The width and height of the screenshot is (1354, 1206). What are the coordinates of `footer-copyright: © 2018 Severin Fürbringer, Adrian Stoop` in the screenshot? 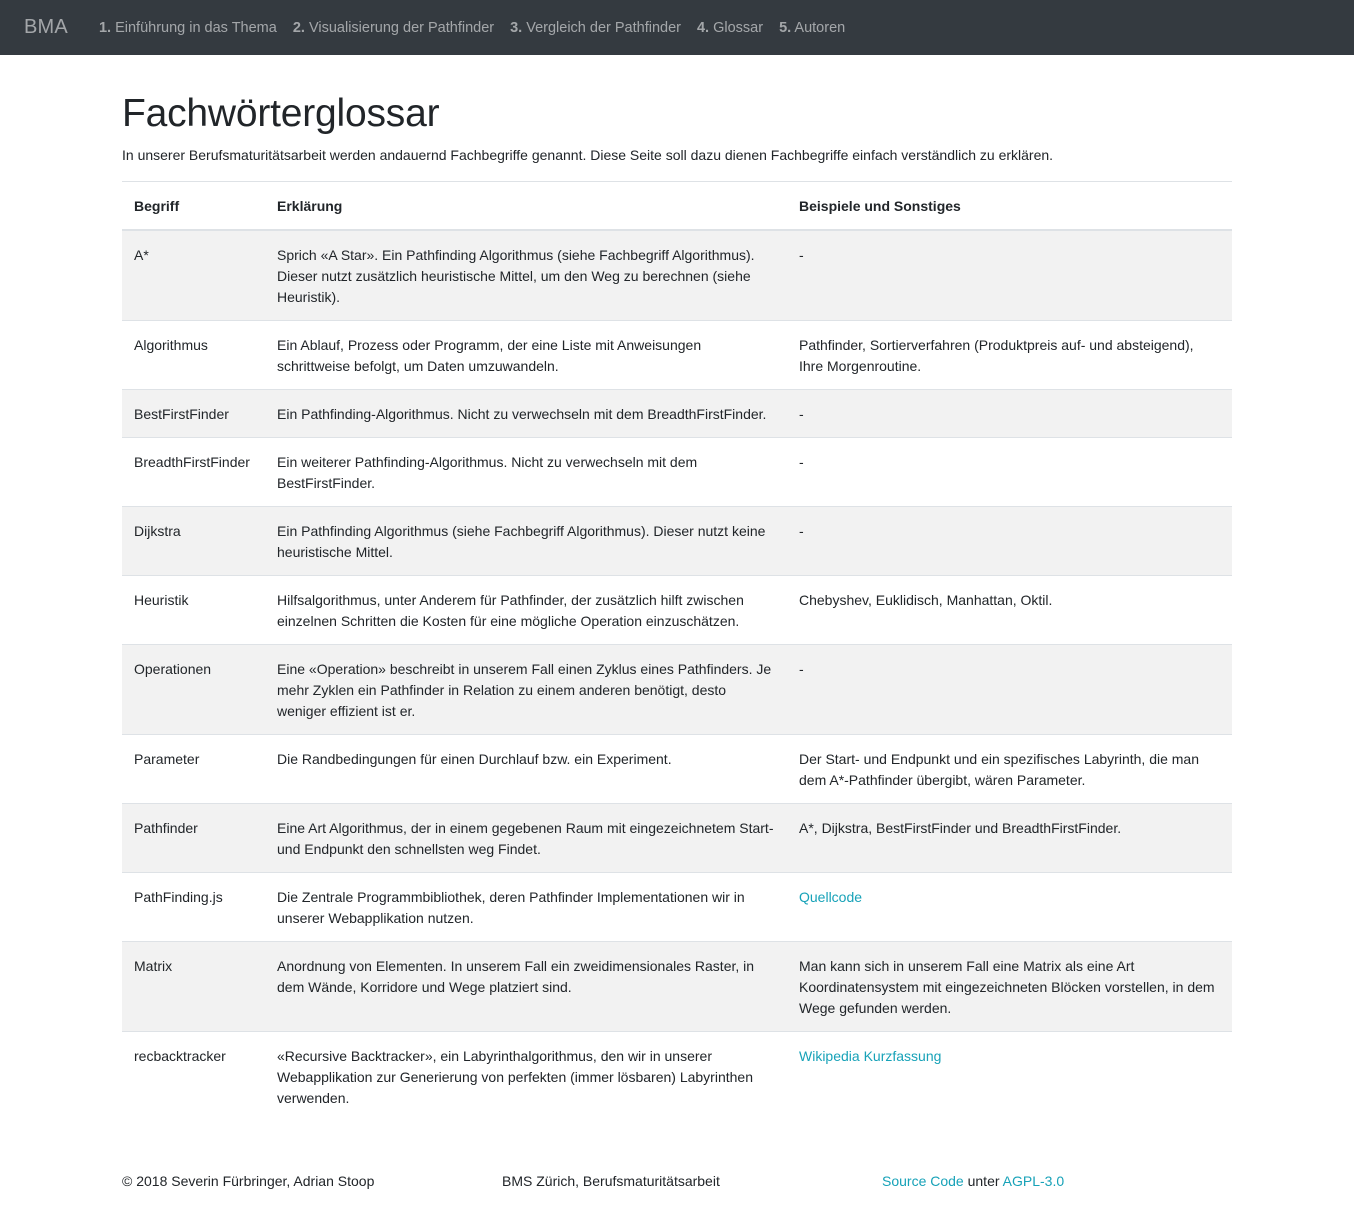 It's located at (248, 1181).